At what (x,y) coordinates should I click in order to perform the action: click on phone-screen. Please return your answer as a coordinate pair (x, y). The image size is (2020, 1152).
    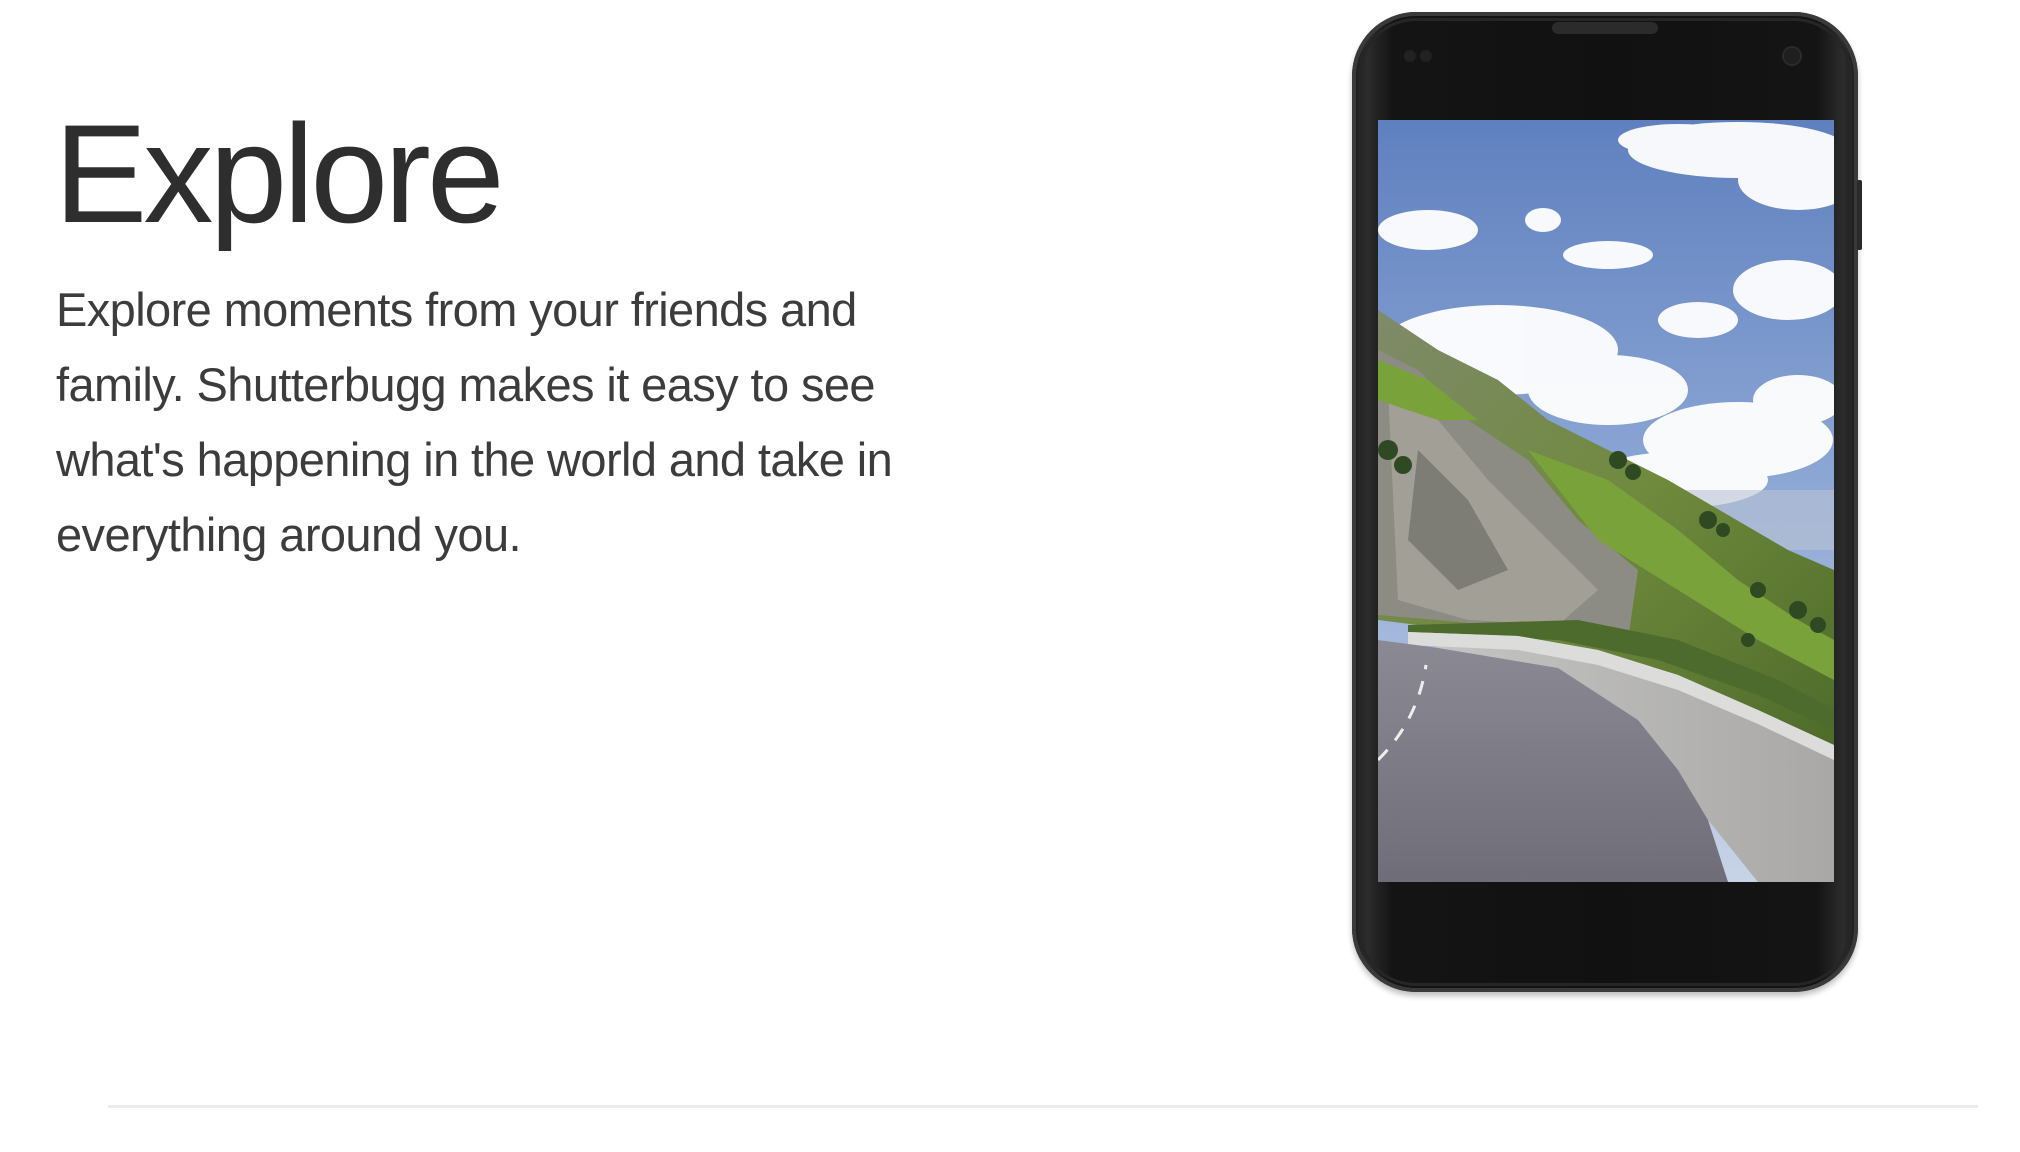
    Looking at the image, I should click on (1606, 501).